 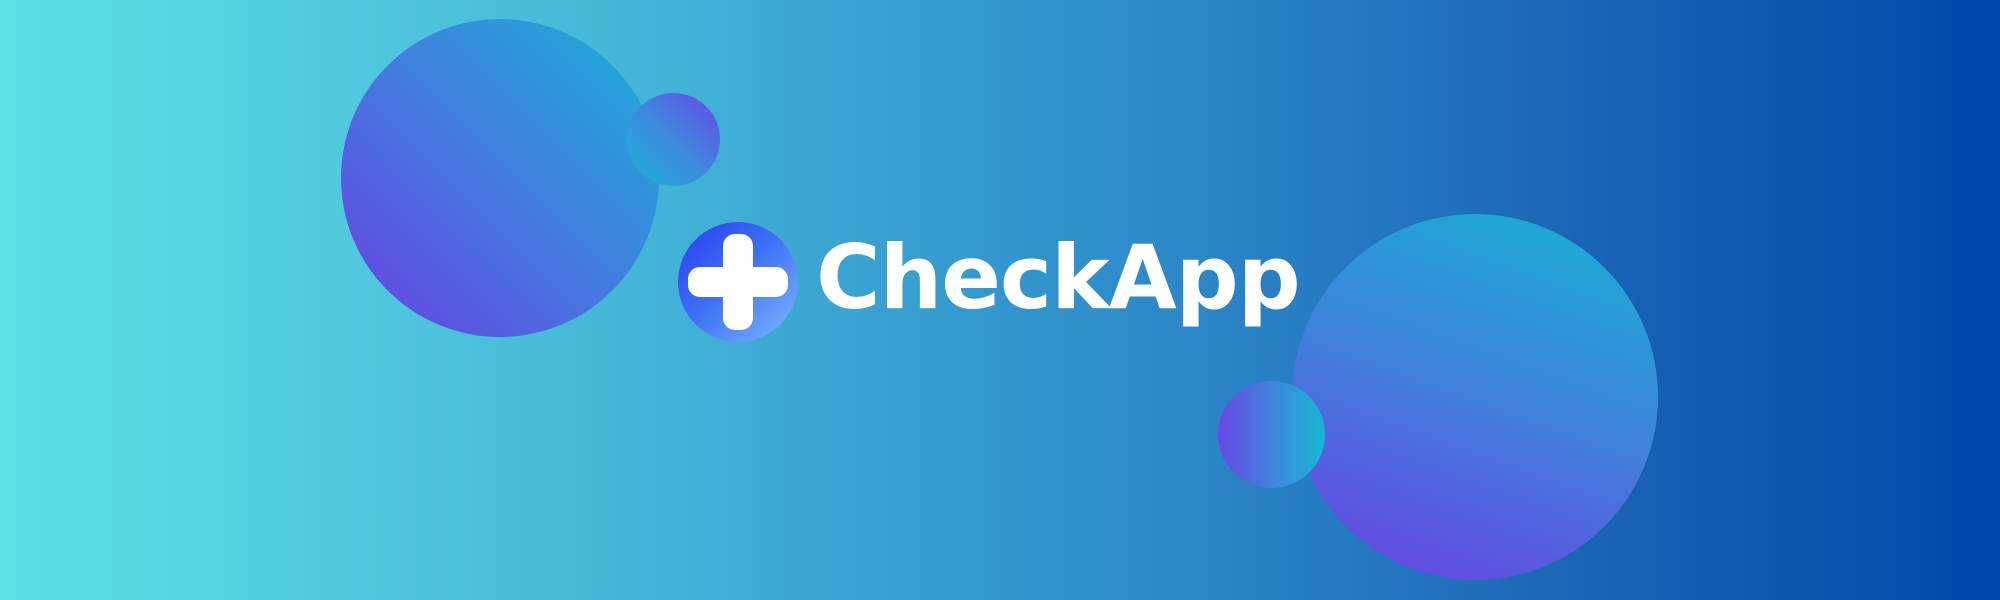 I want to click on brand-name: CheckApp, so click(x=1058, y=277).